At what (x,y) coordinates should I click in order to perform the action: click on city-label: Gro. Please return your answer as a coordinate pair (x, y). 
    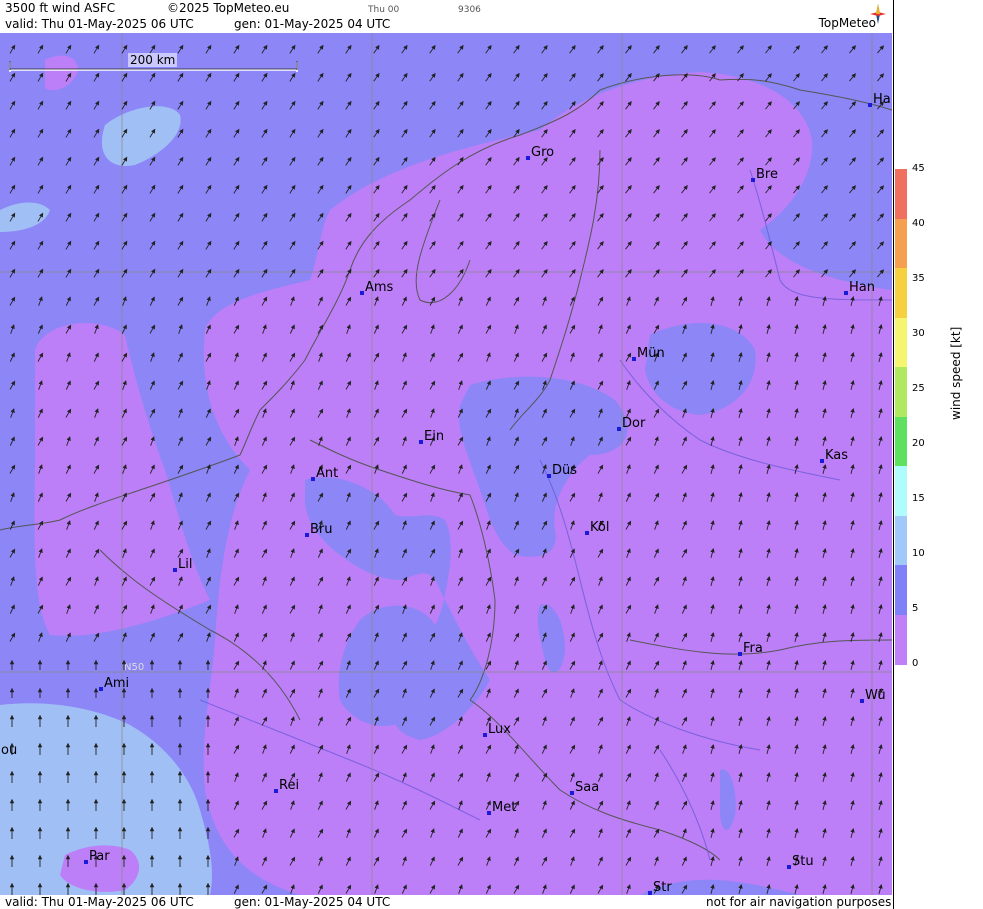
    Looking at the image, I should click on (542, 152).